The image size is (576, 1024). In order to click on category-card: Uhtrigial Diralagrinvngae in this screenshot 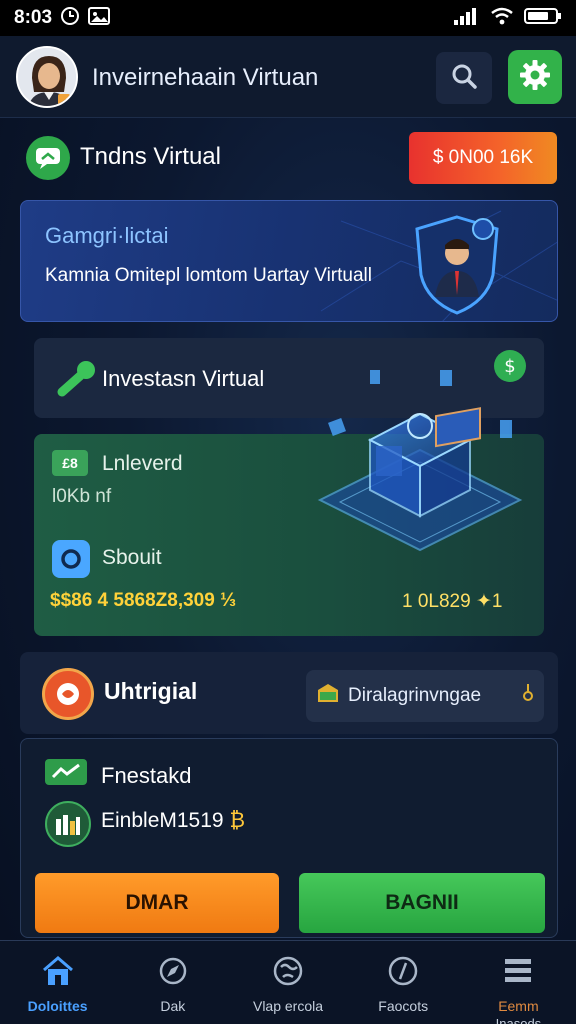, I will do `click(289, 693)`.